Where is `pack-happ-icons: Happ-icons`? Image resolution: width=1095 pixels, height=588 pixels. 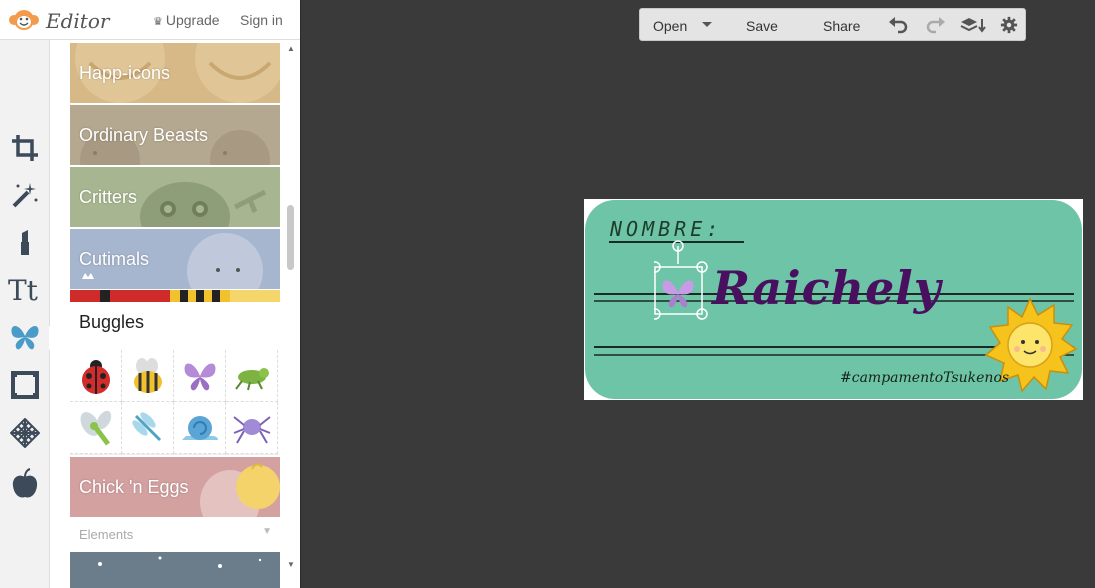 pack-happ-icons: Happ-icons is located at coordinates (175, 73).